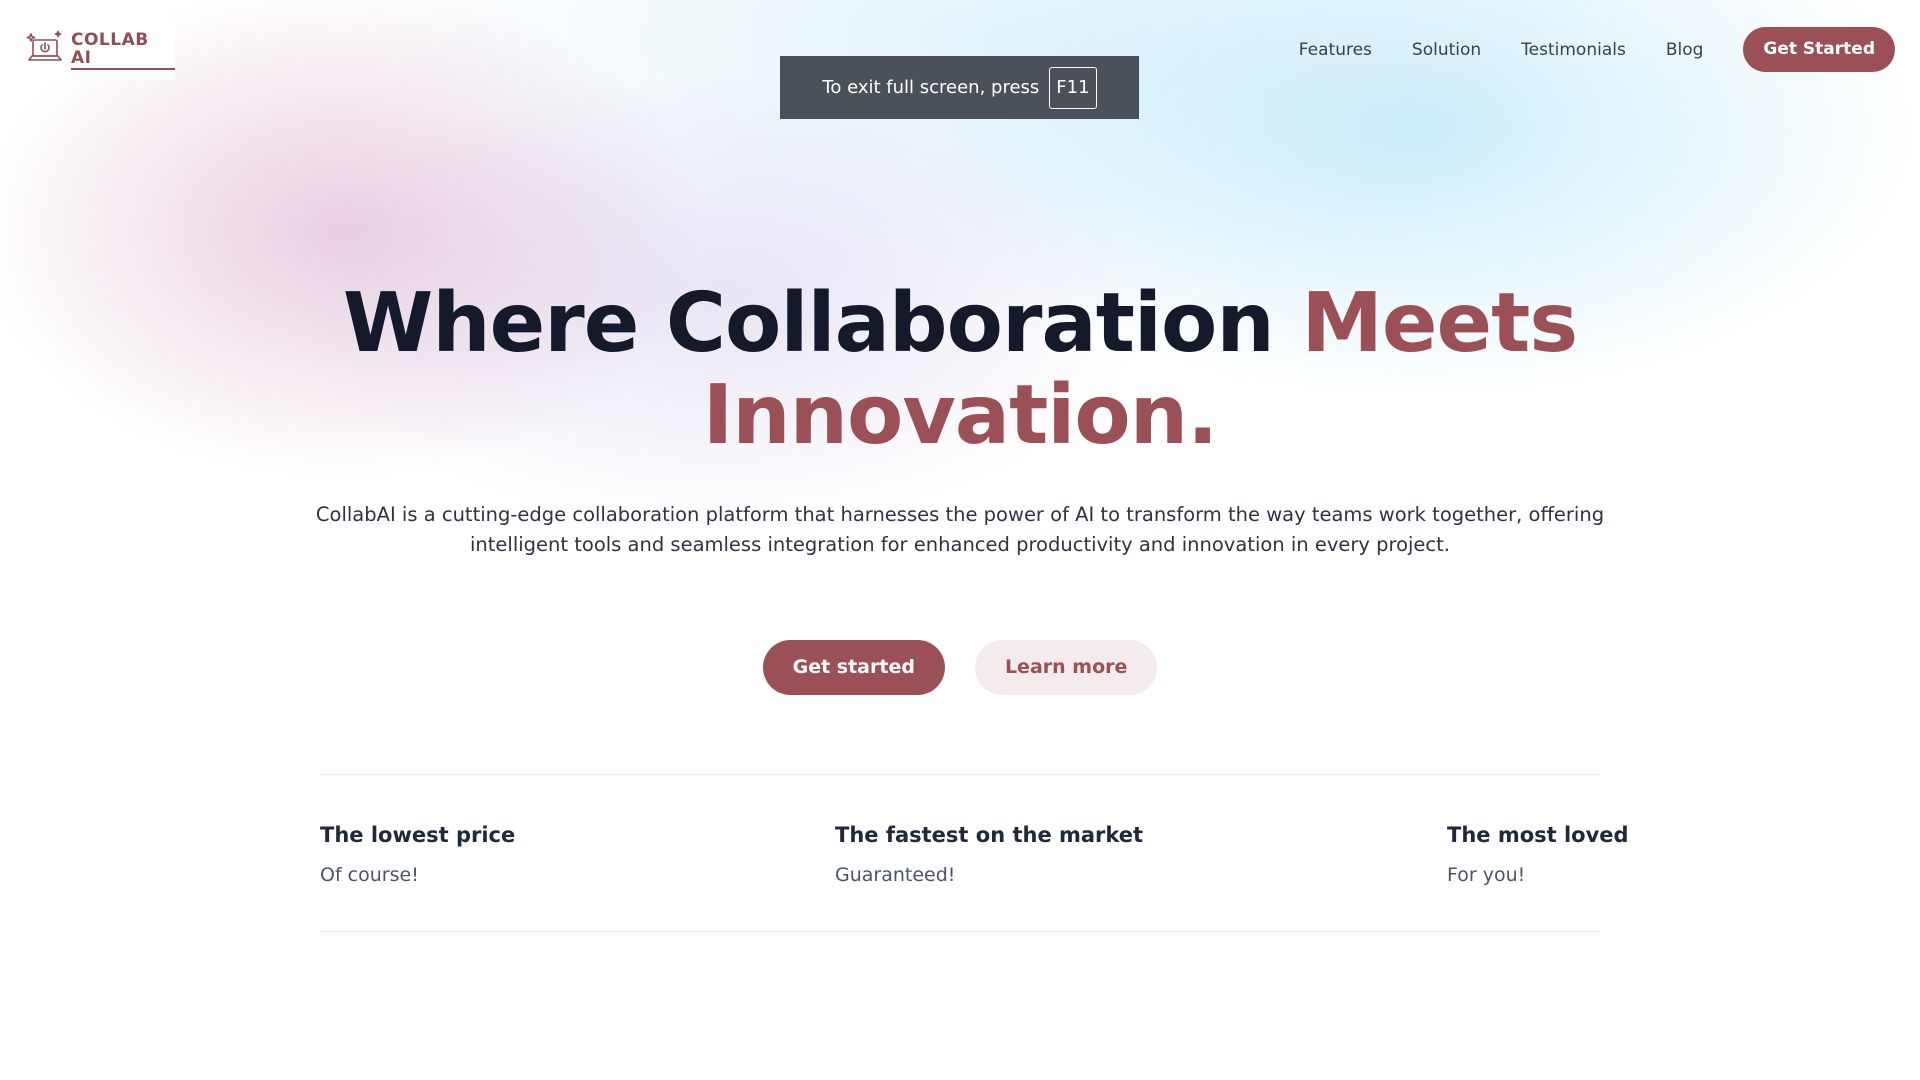 Image resolution: width=1920 pixels, height=1080 pixels. I want to click on laptop-sparkle-icon, so click(45, 50).